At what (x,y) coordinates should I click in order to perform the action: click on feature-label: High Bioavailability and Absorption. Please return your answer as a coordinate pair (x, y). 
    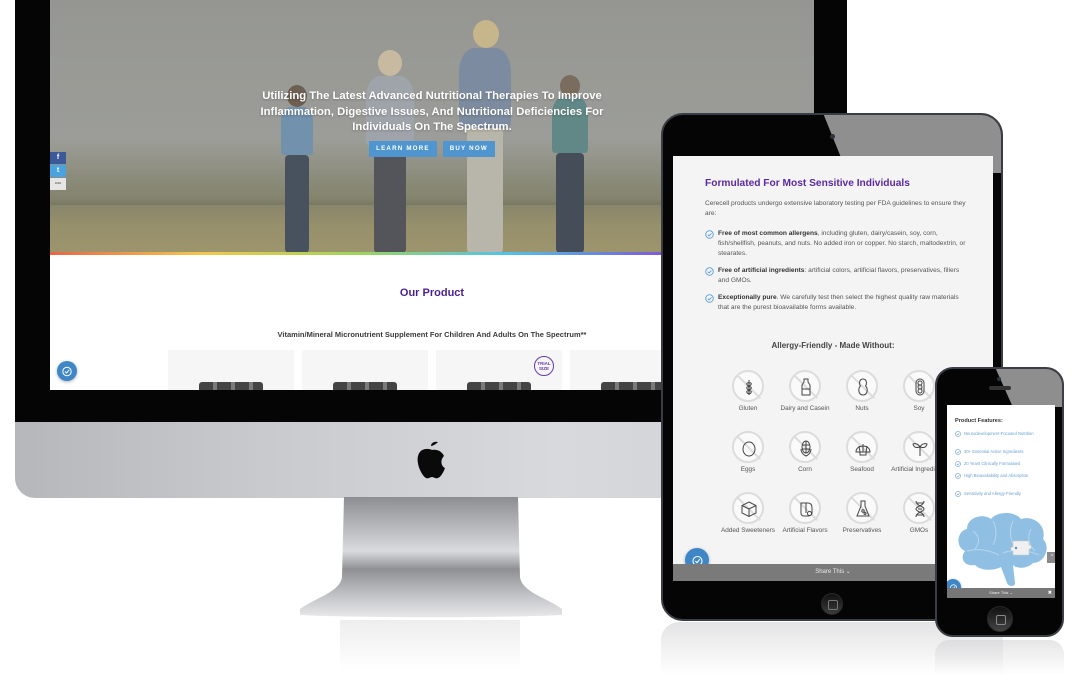
    Looking at the image, I should click on (996, 475).